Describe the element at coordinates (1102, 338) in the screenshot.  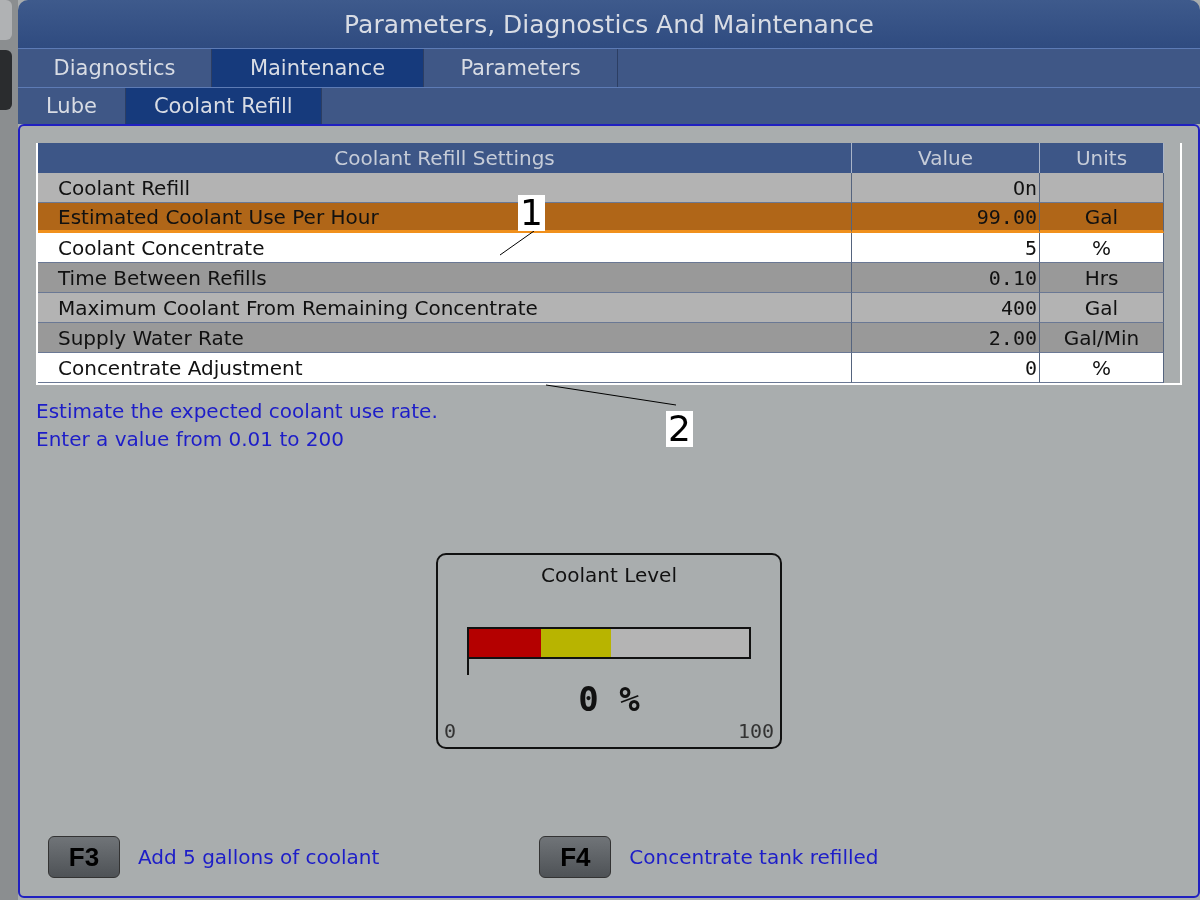
I see `table-cell: Gal/Min` at that location.